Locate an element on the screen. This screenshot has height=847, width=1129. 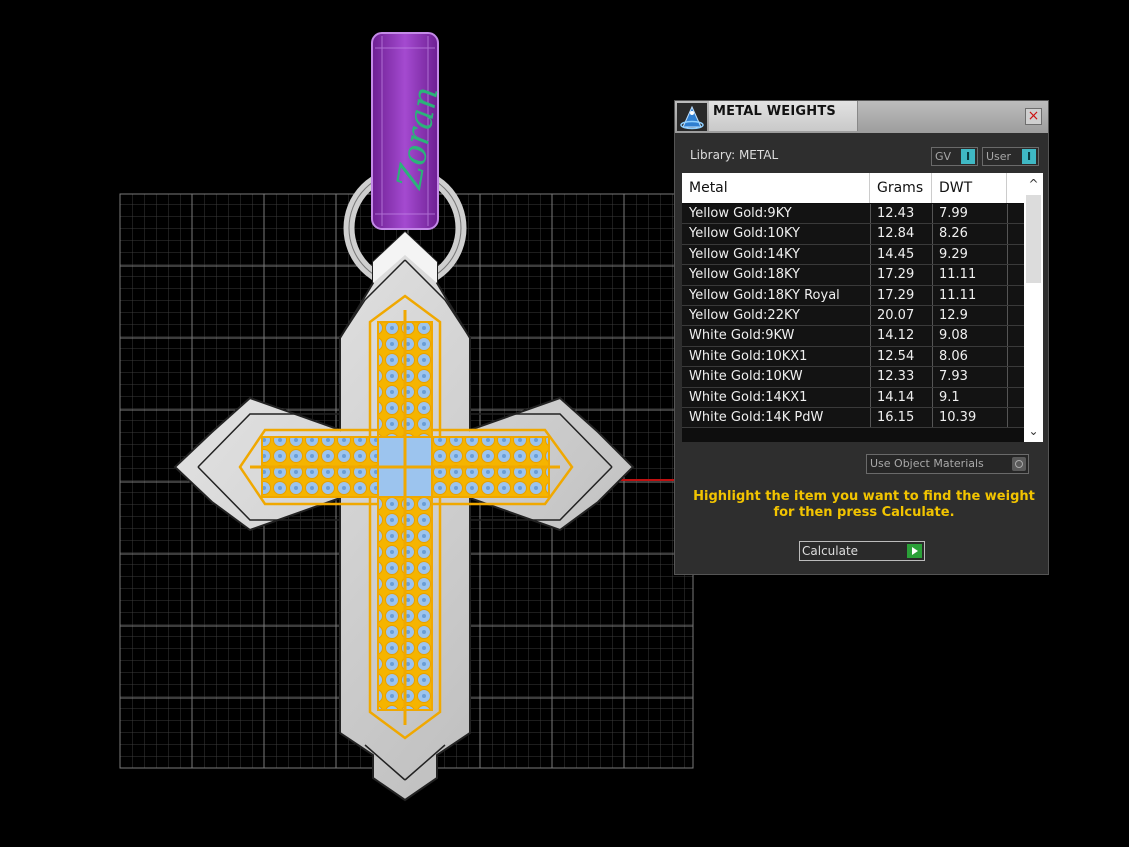
gv-toggle-label: GV is located at coordinates (943, 156).